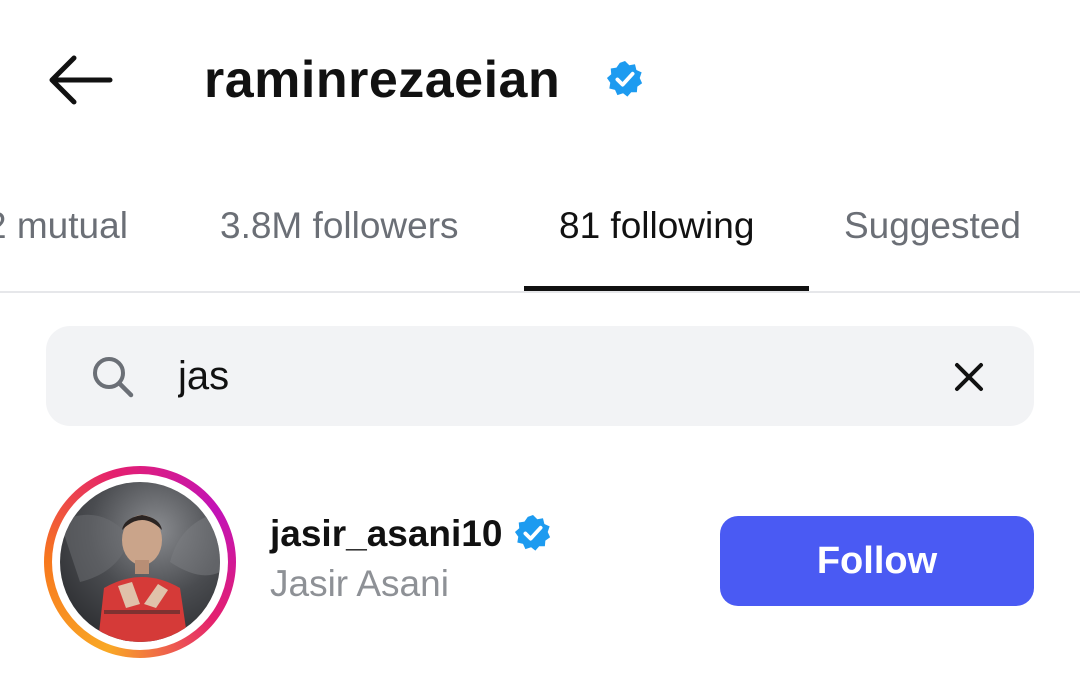 The width and height of the screenshot is (1080, 680). What do you see at coordinates (386, 534) in the screenshot?
I see `username: jasir_asani10` at bounding box center [386, 534].